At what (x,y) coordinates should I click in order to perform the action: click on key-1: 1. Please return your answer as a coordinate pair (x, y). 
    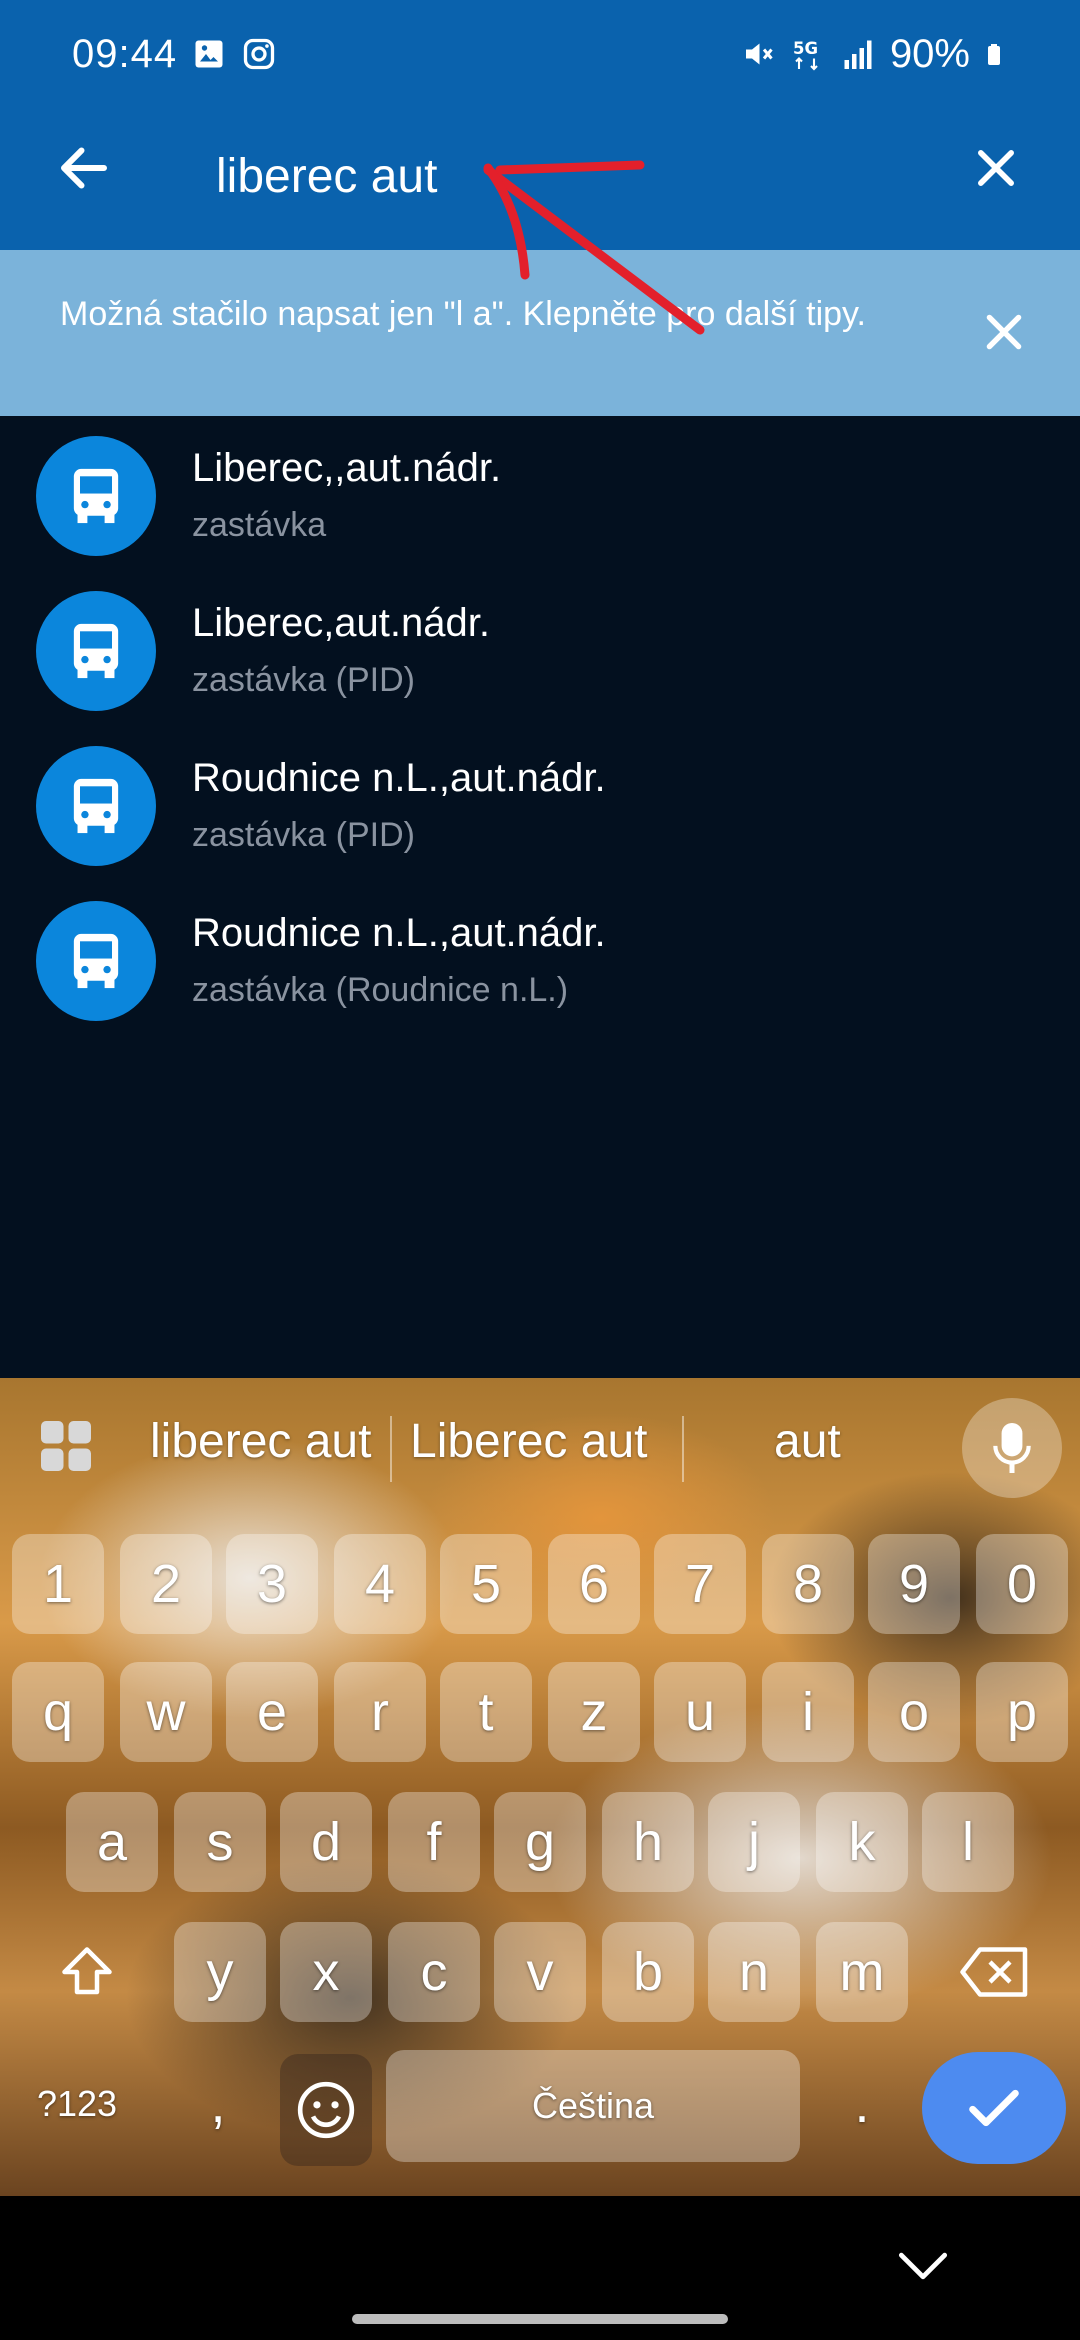
    Looking at the image, I should click on (58, 1584).